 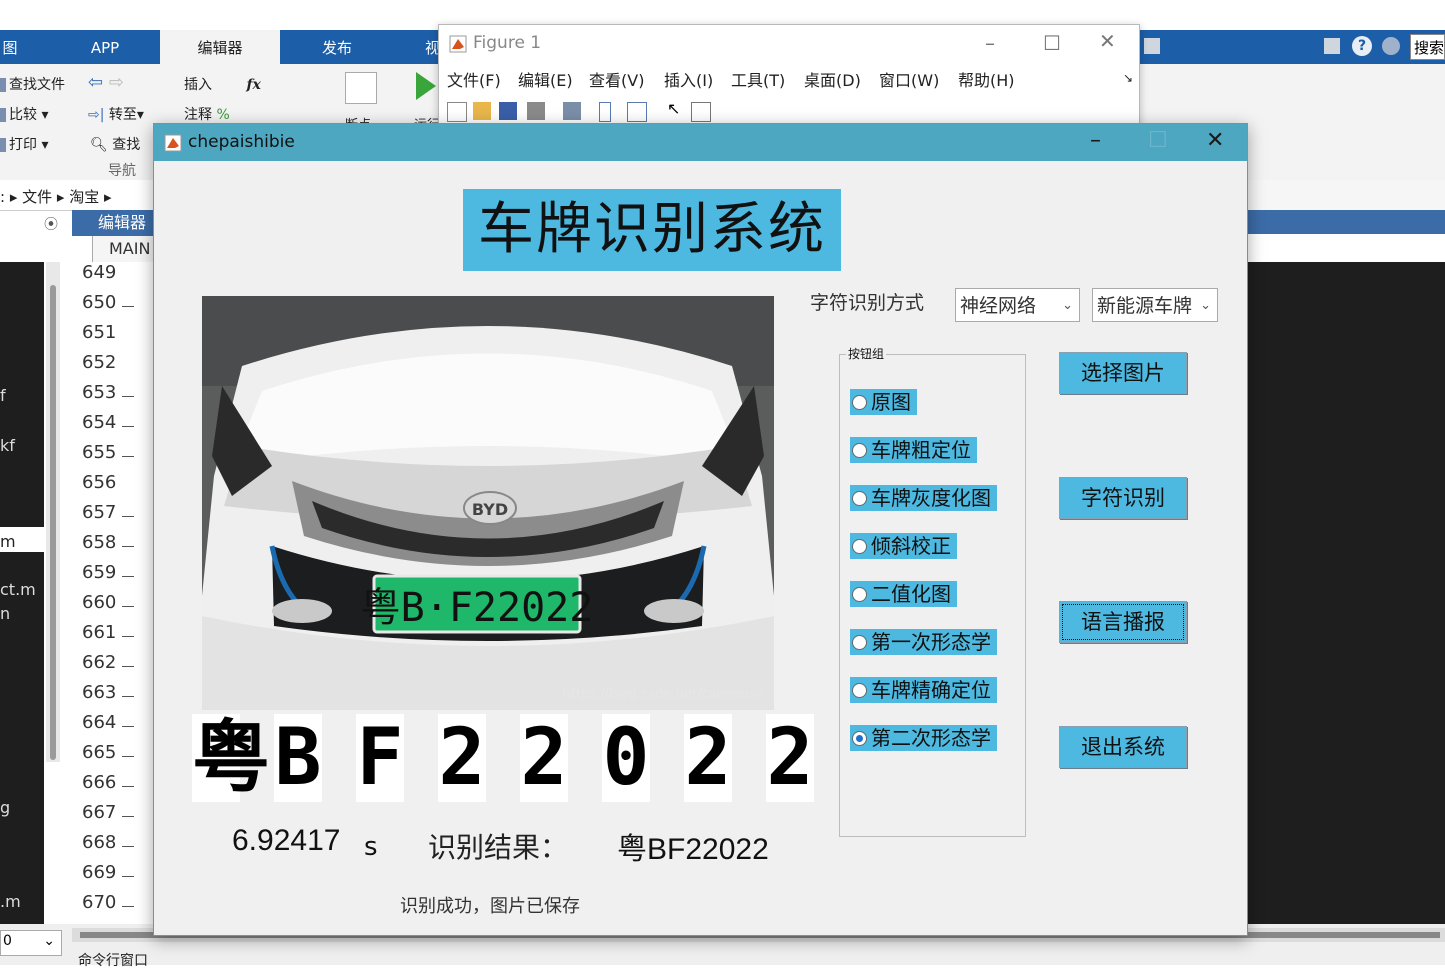 I want to click on find-files-button: 查找文件, so click(x=32, y=84).